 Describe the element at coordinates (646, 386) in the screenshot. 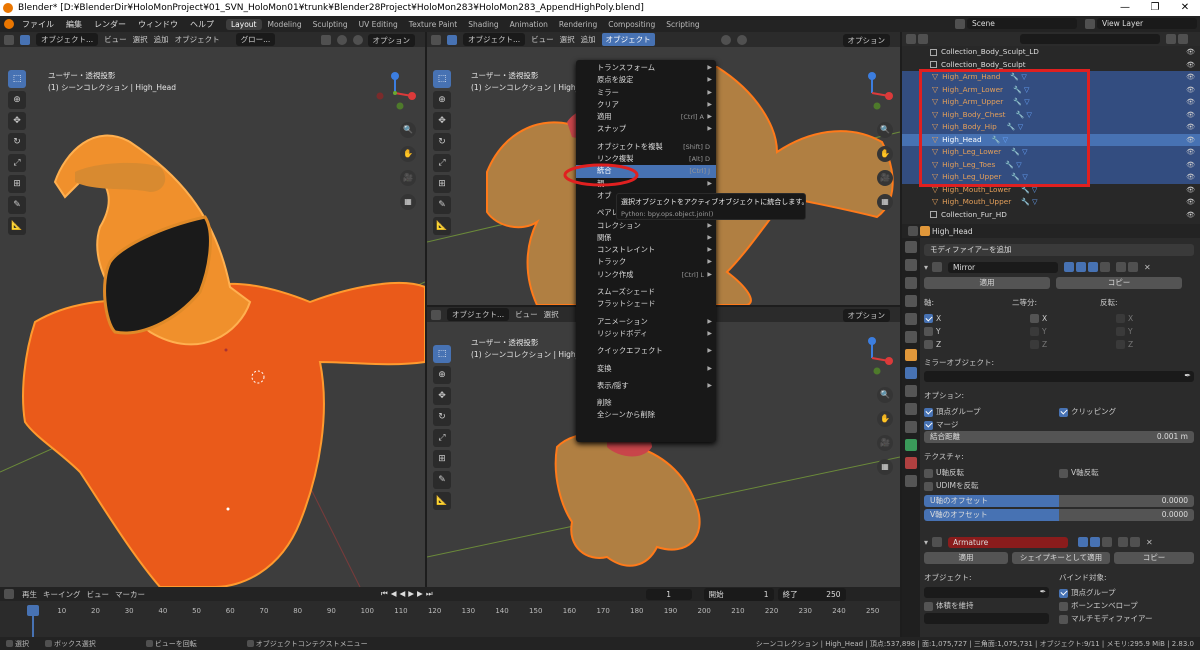

I see `menu-item: 表示/隠す ▶` at that location.